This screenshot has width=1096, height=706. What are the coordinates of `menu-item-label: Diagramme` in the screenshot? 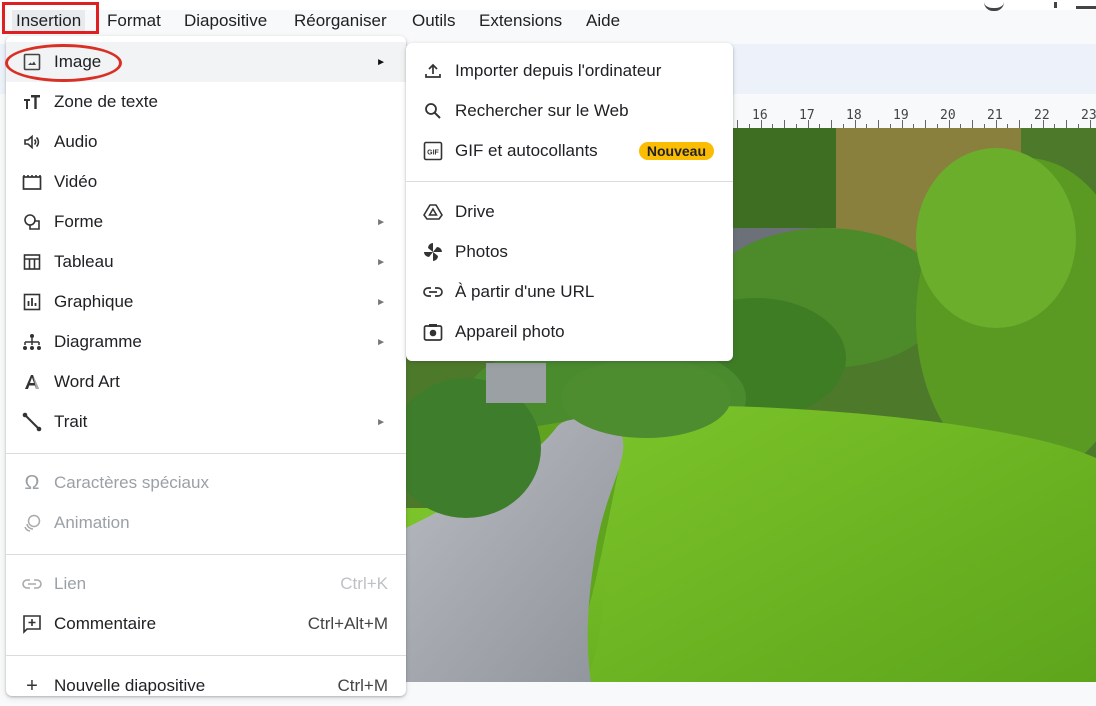 It's located at (98, 341).